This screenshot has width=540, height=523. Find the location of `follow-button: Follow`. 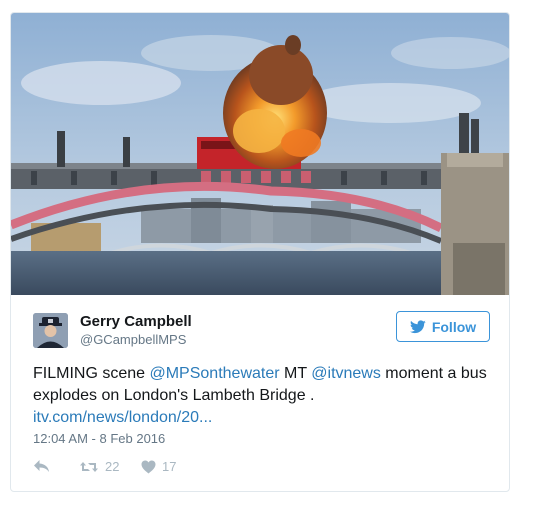

follow-button: Follow is located at coordinates (443, 326).